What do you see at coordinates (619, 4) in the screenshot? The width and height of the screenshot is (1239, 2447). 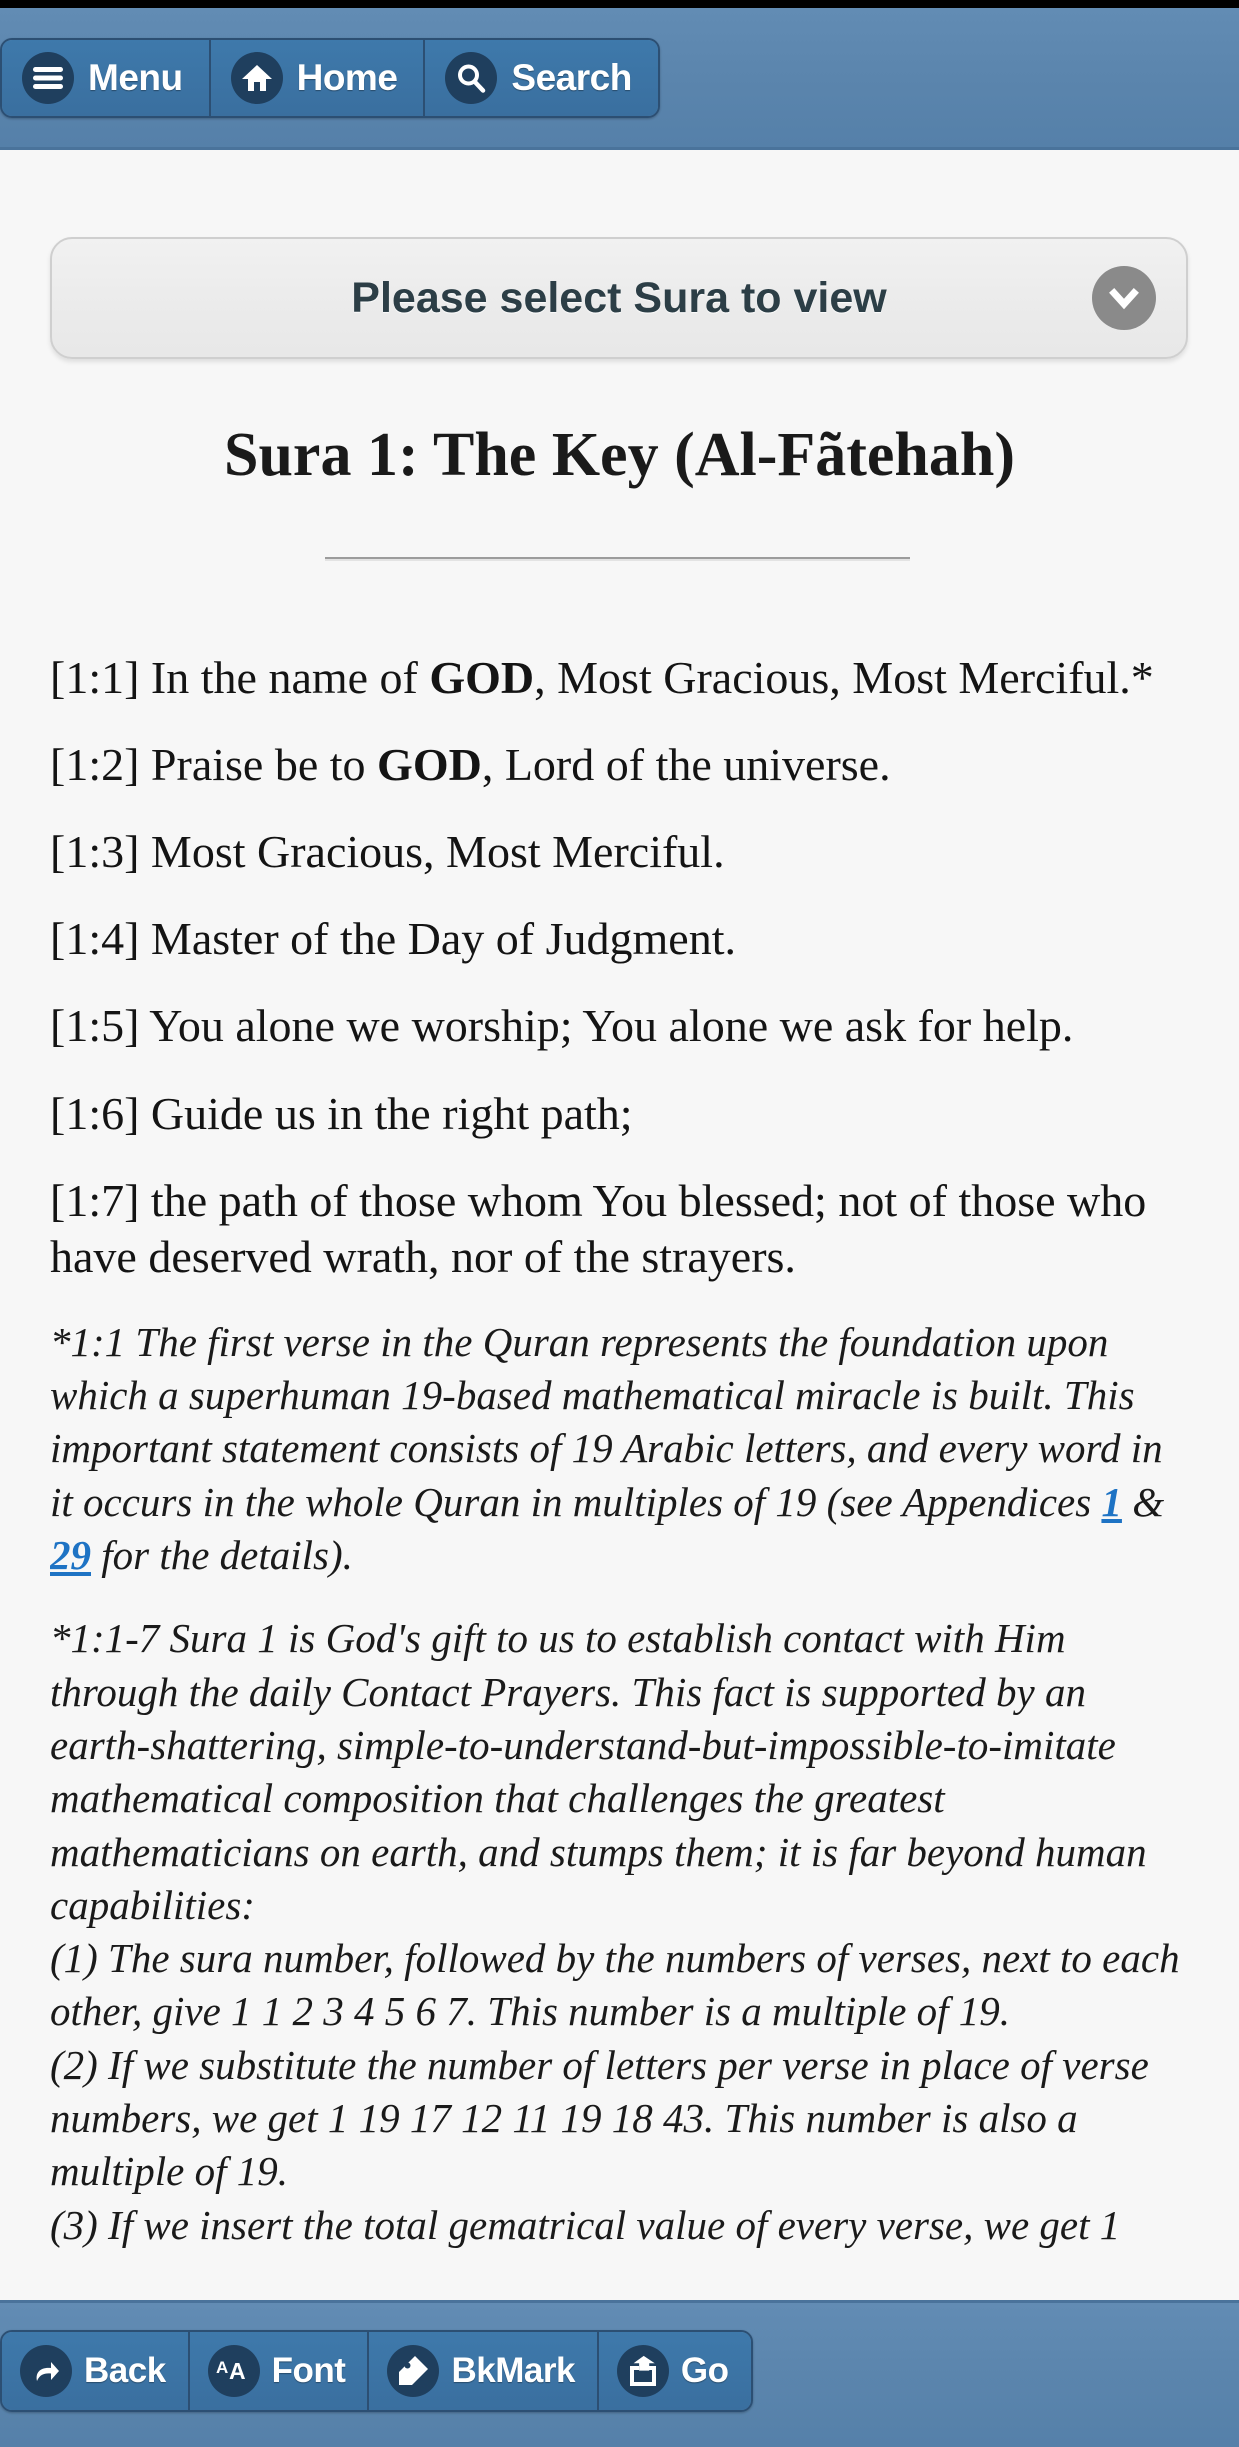 I see `status-bar-sliver` at bounding box center [619, 4].